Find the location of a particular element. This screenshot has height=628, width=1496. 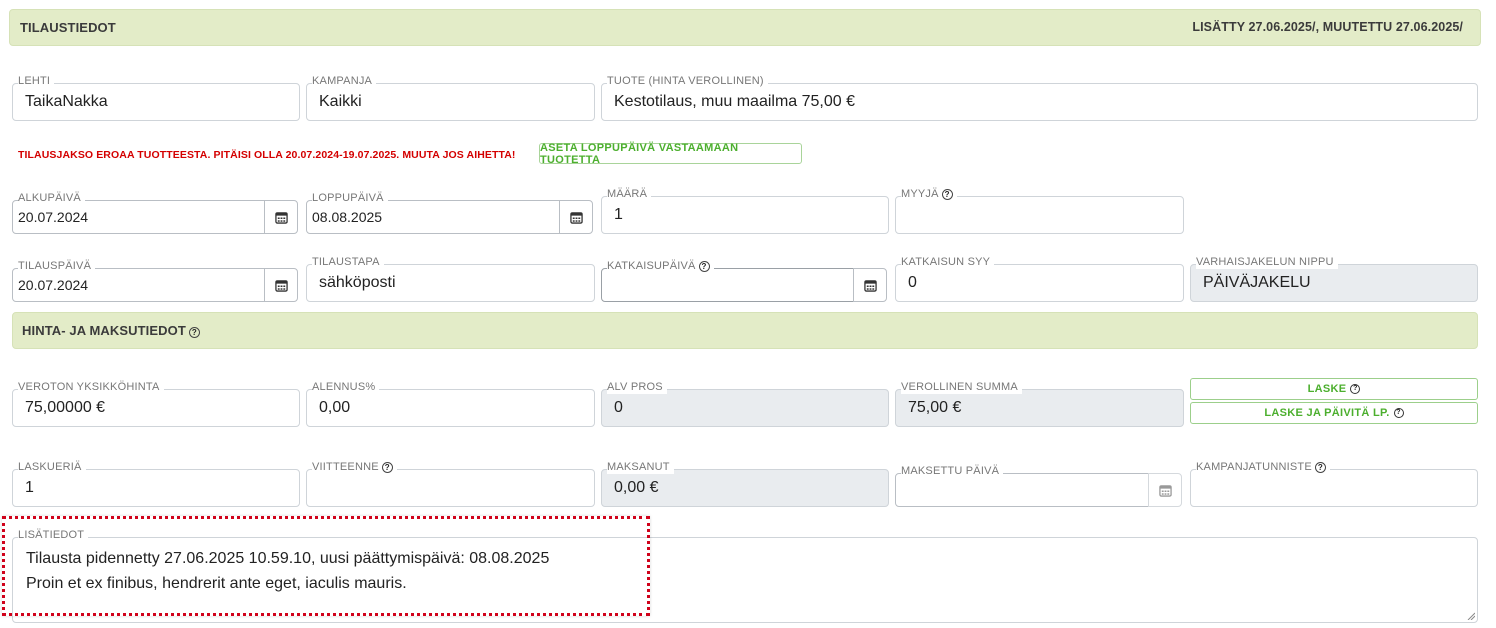

tilauspaiva-value: 20.07.2024 is located at coordinates (53, 285).